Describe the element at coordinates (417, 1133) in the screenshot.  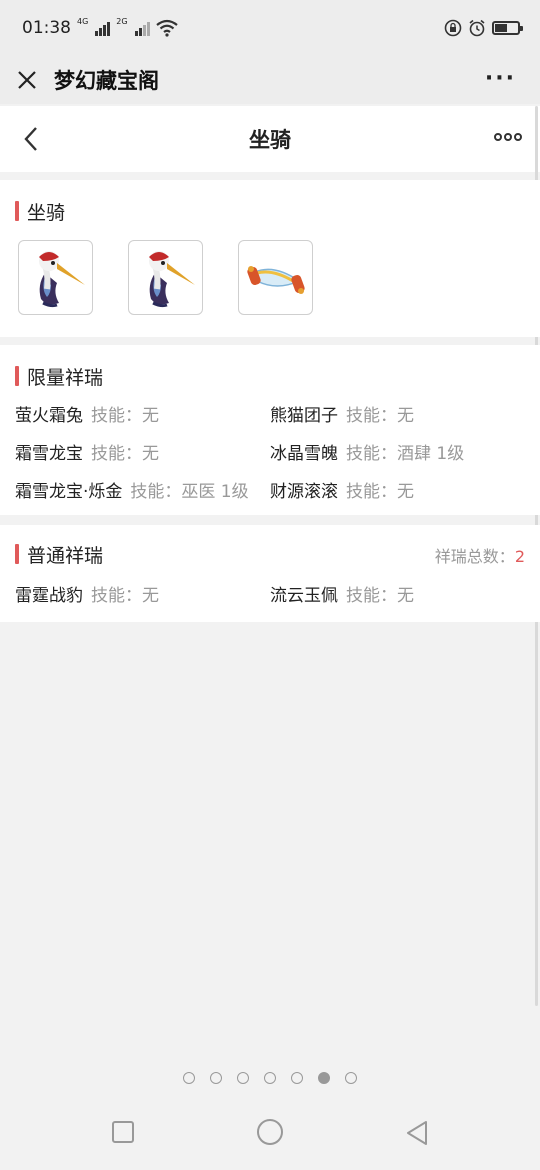
I see `back-nav-icon` at that location.